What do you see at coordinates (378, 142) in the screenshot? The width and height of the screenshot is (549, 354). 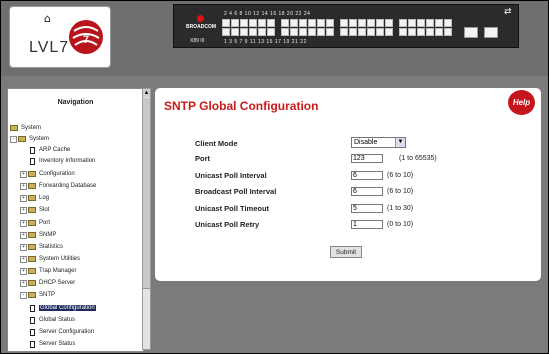 I see `client-mode-select: Disable ▼` at bounding box center [378, 142].